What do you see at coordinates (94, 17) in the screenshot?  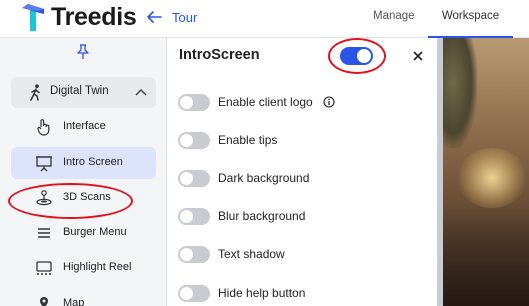 I see `brand-name: Treedis` at bounding box center [94, 17].